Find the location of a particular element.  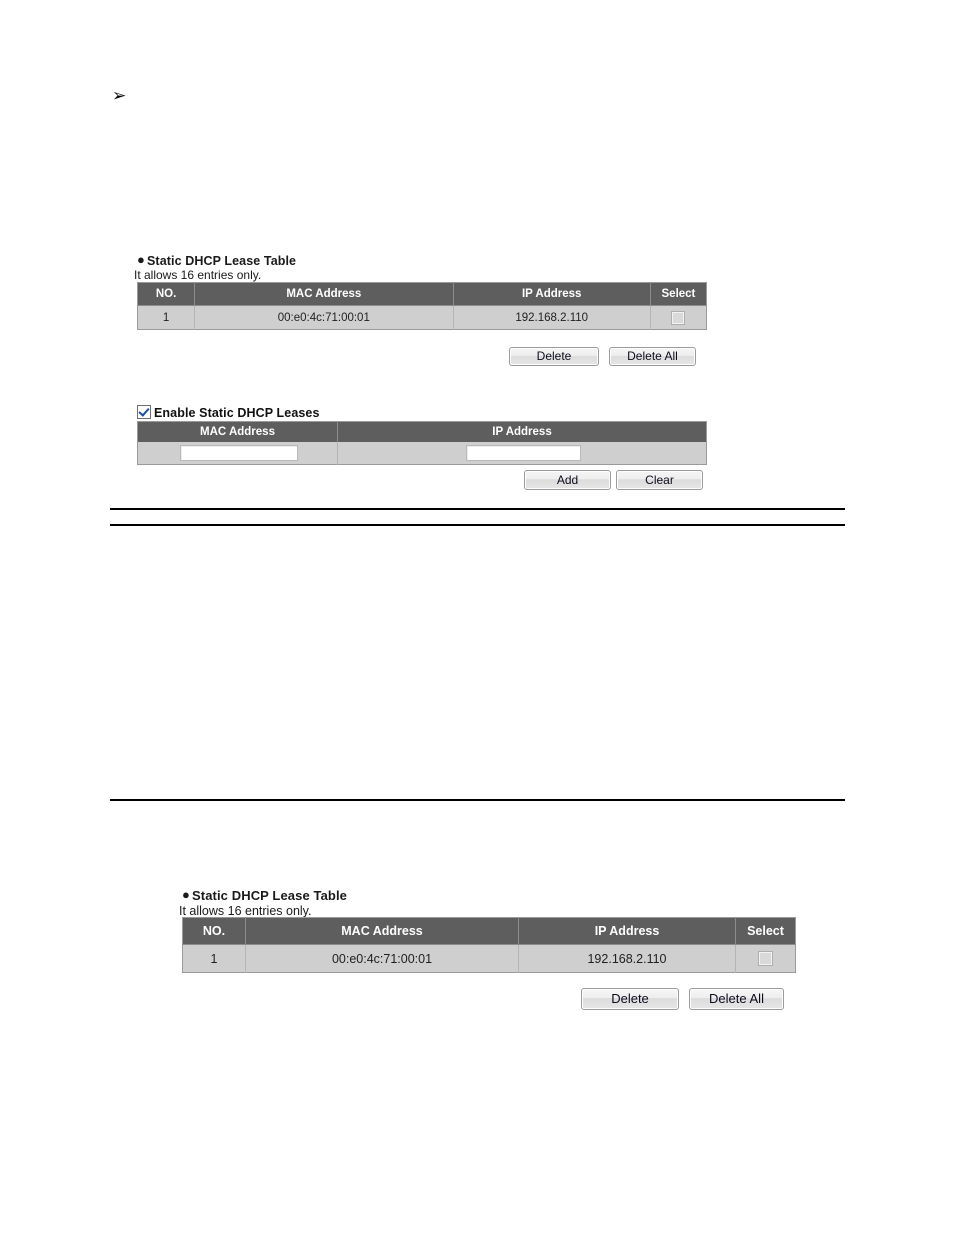

enable-static-dhcp-leases-row: Enable Static DHCP Leases is located at coordinates (228, 412).